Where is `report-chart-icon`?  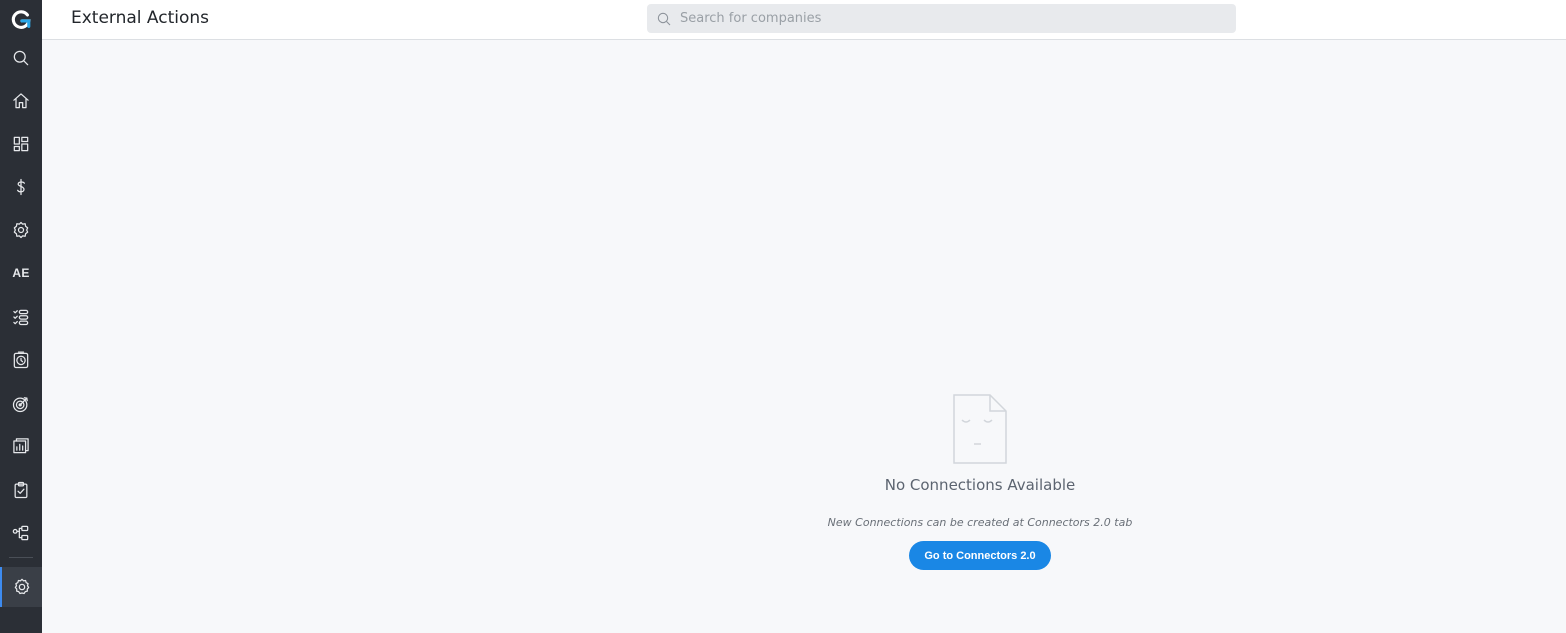
report-chart-icon is located at coordinates (21, 446).